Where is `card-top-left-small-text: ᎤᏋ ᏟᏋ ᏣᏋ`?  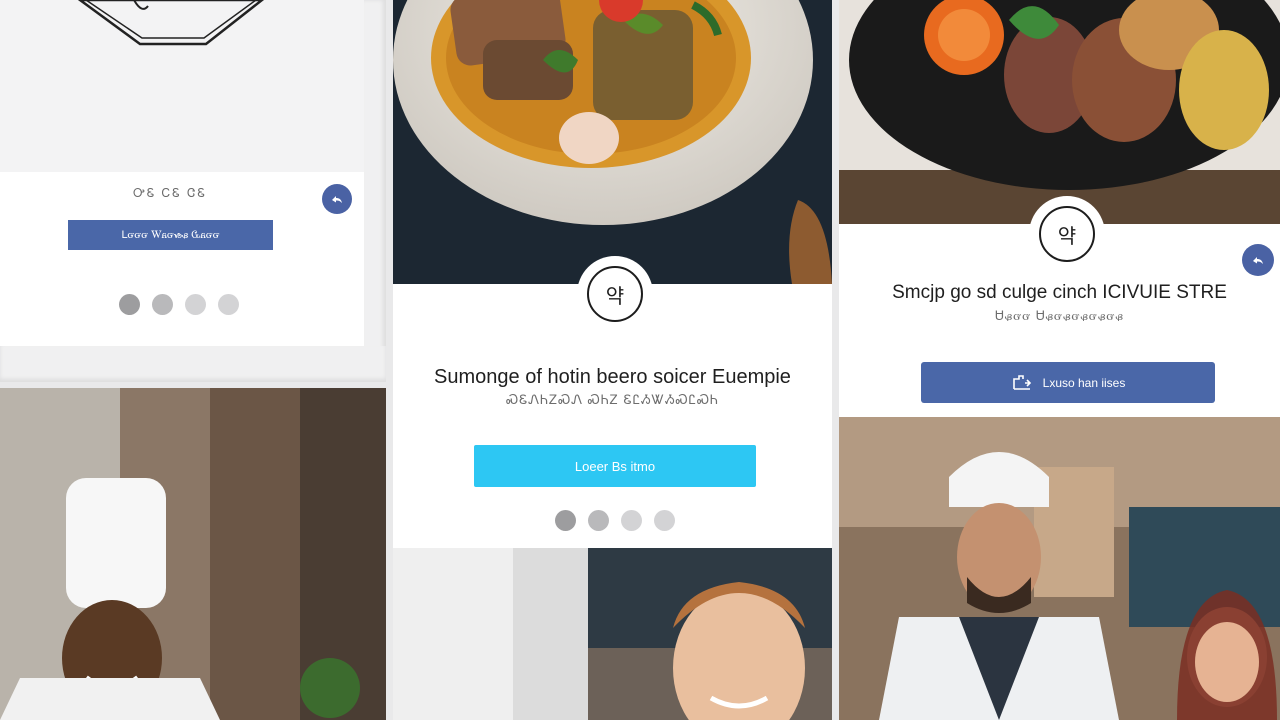 card-top-left-small-text: ᎤᏋ ᏟᏋ ᏣᏋ is located at coordinates (170, 193).